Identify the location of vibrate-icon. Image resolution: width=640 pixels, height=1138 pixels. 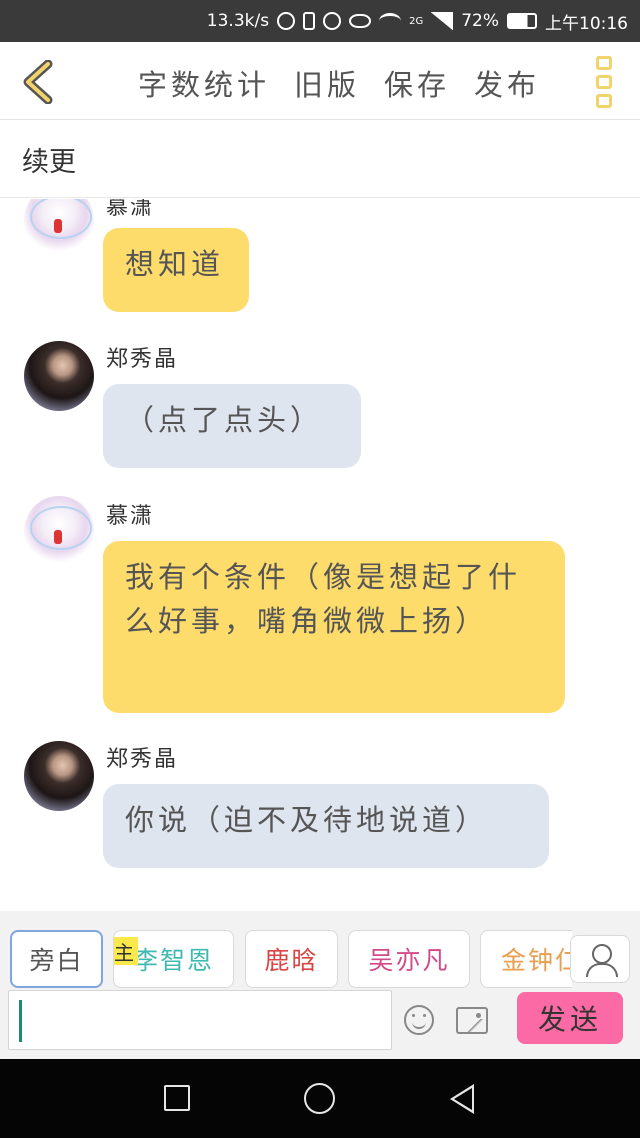
(309, 21).